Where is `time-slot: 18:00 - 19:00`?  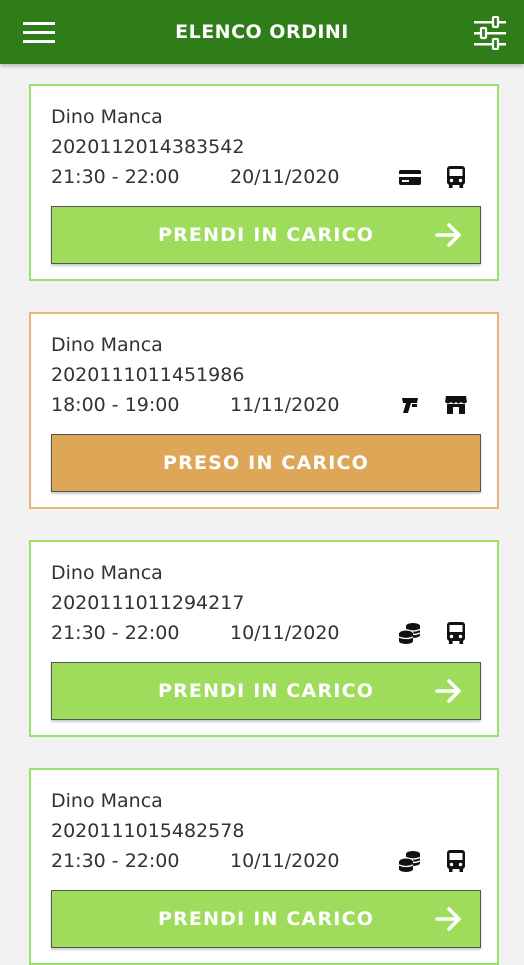 time-slot: 18:00 - 19:00 is located at coordinates (115, 405).